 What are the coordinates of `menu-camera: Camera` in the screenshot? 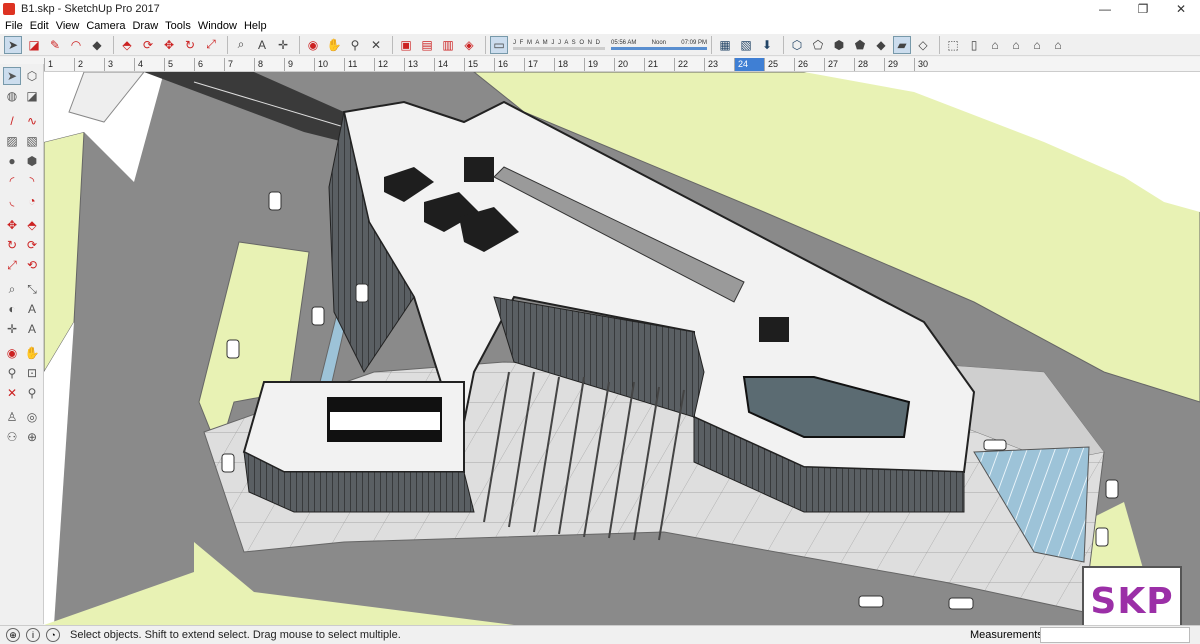 It's located at (105, 26).